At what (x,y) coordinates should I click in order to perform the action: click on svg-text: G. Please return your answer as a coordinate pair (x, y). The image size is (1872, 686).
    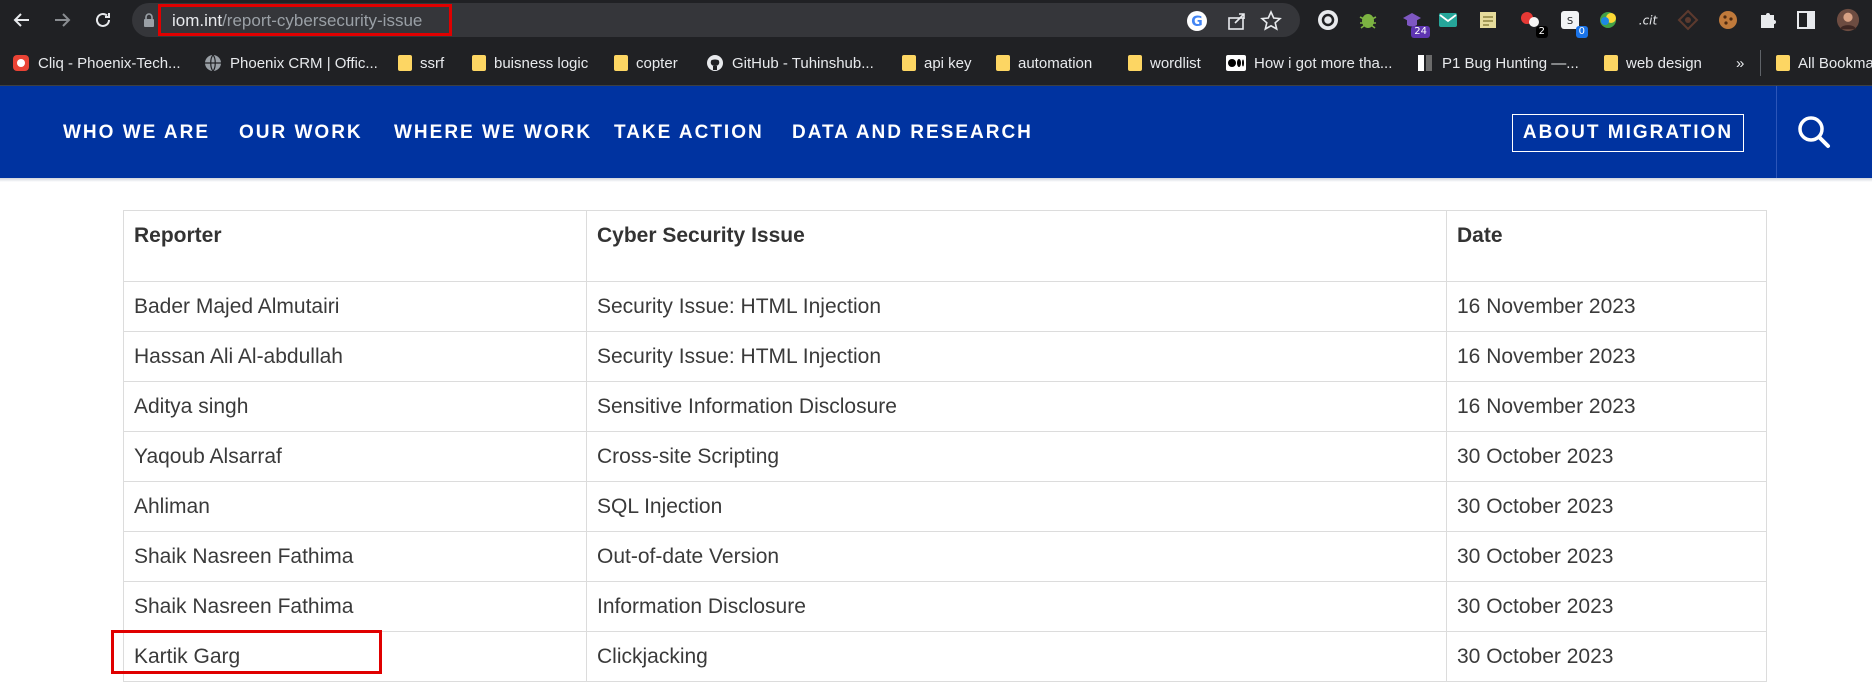
    Looking at the image, I should click on (1197, 22).